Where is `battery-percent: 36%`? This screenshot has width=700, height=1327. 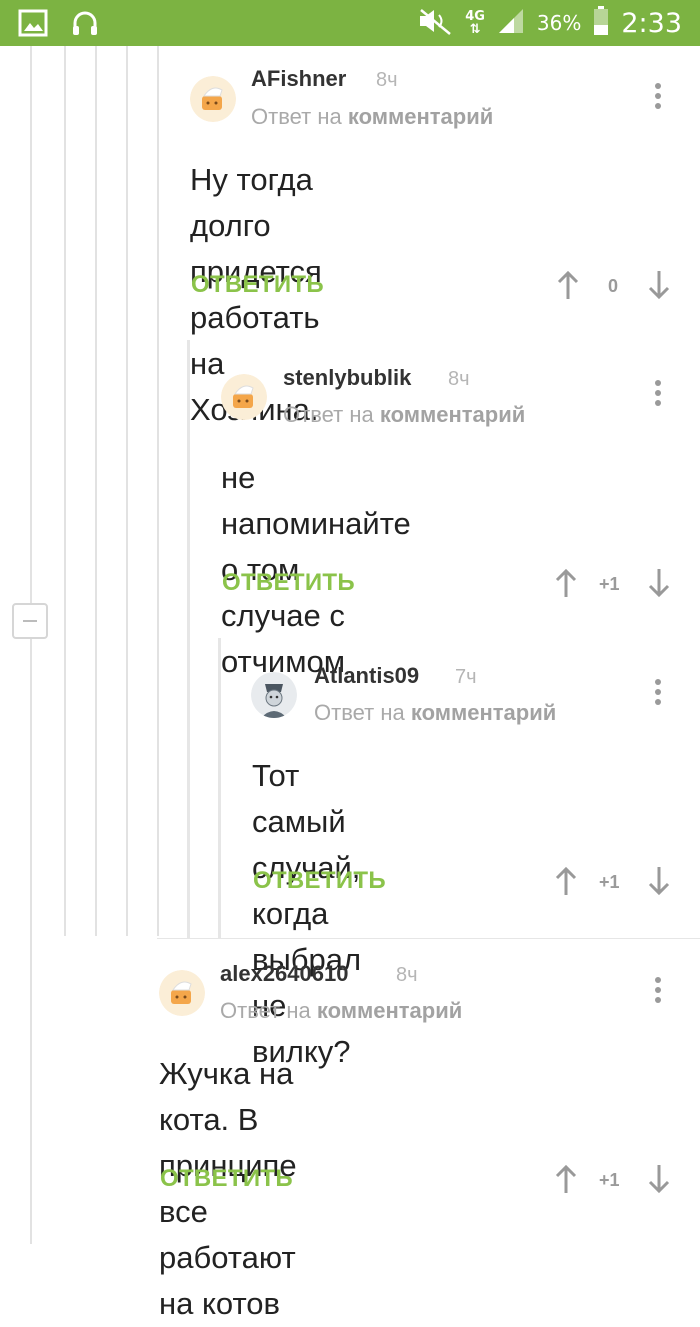
battery-percent: 36% is located at coordinates (559, 23).